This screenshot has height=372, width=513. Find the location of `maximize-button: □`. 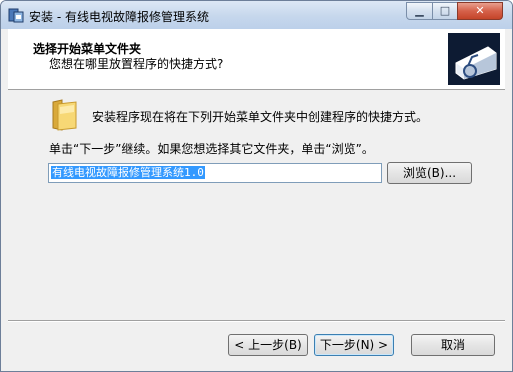

maximize-button: □ is located at coordinates (445, 11).